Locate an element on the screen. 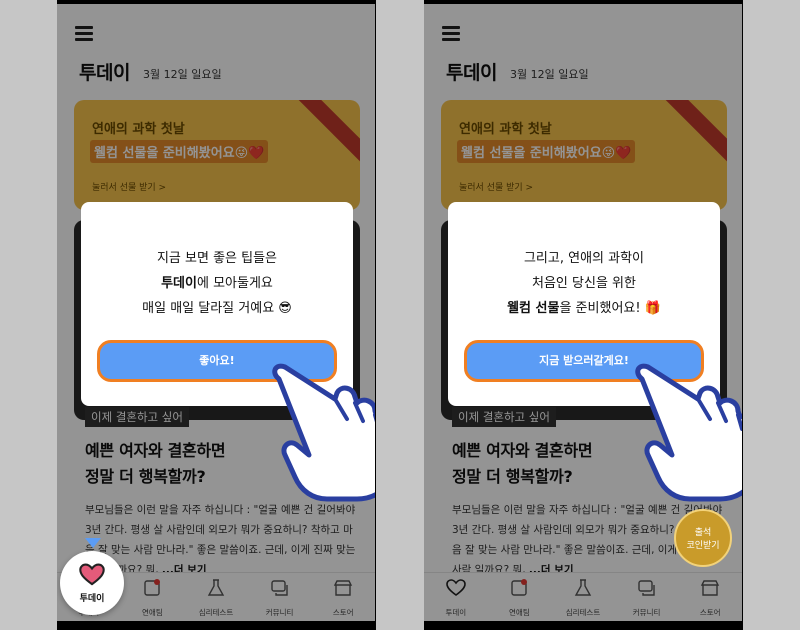 The image size is (800, 630). modal-line2-rest: 에 모아둘게요 is located at coordinates (234, 283).